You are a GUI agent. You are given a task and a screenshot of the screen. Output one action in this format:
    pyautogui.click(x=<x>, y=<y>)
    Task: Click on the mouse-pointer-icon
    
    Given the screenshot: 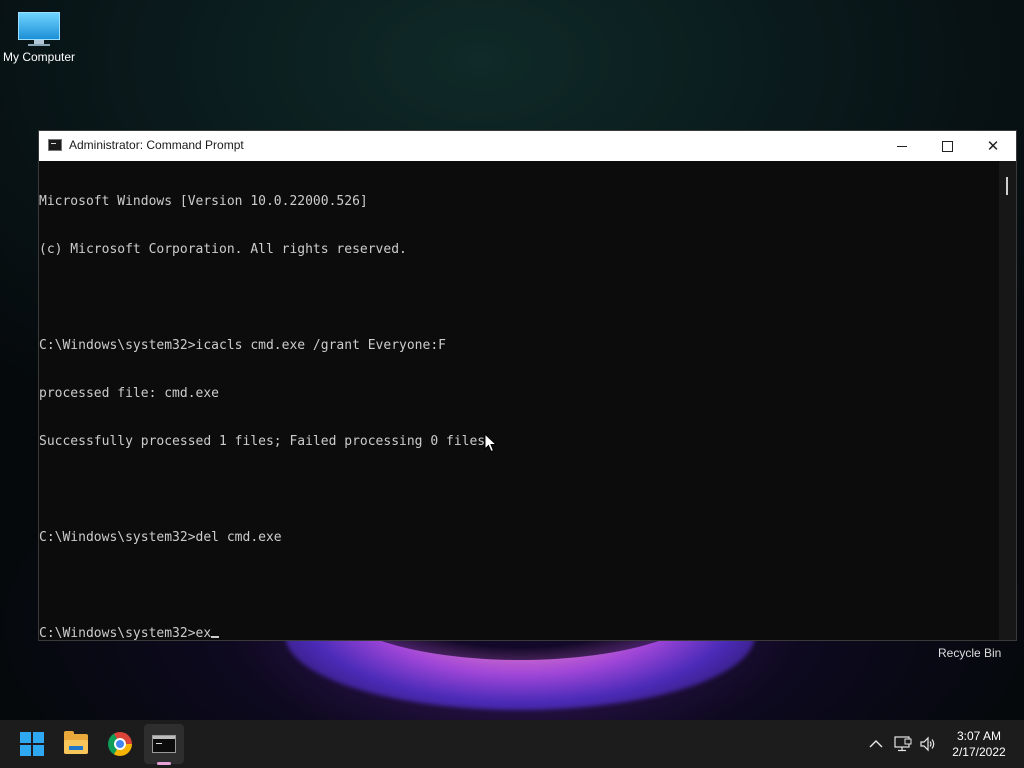 What is the action you would take?
    pyautogui.click(x=491, y=443)
    